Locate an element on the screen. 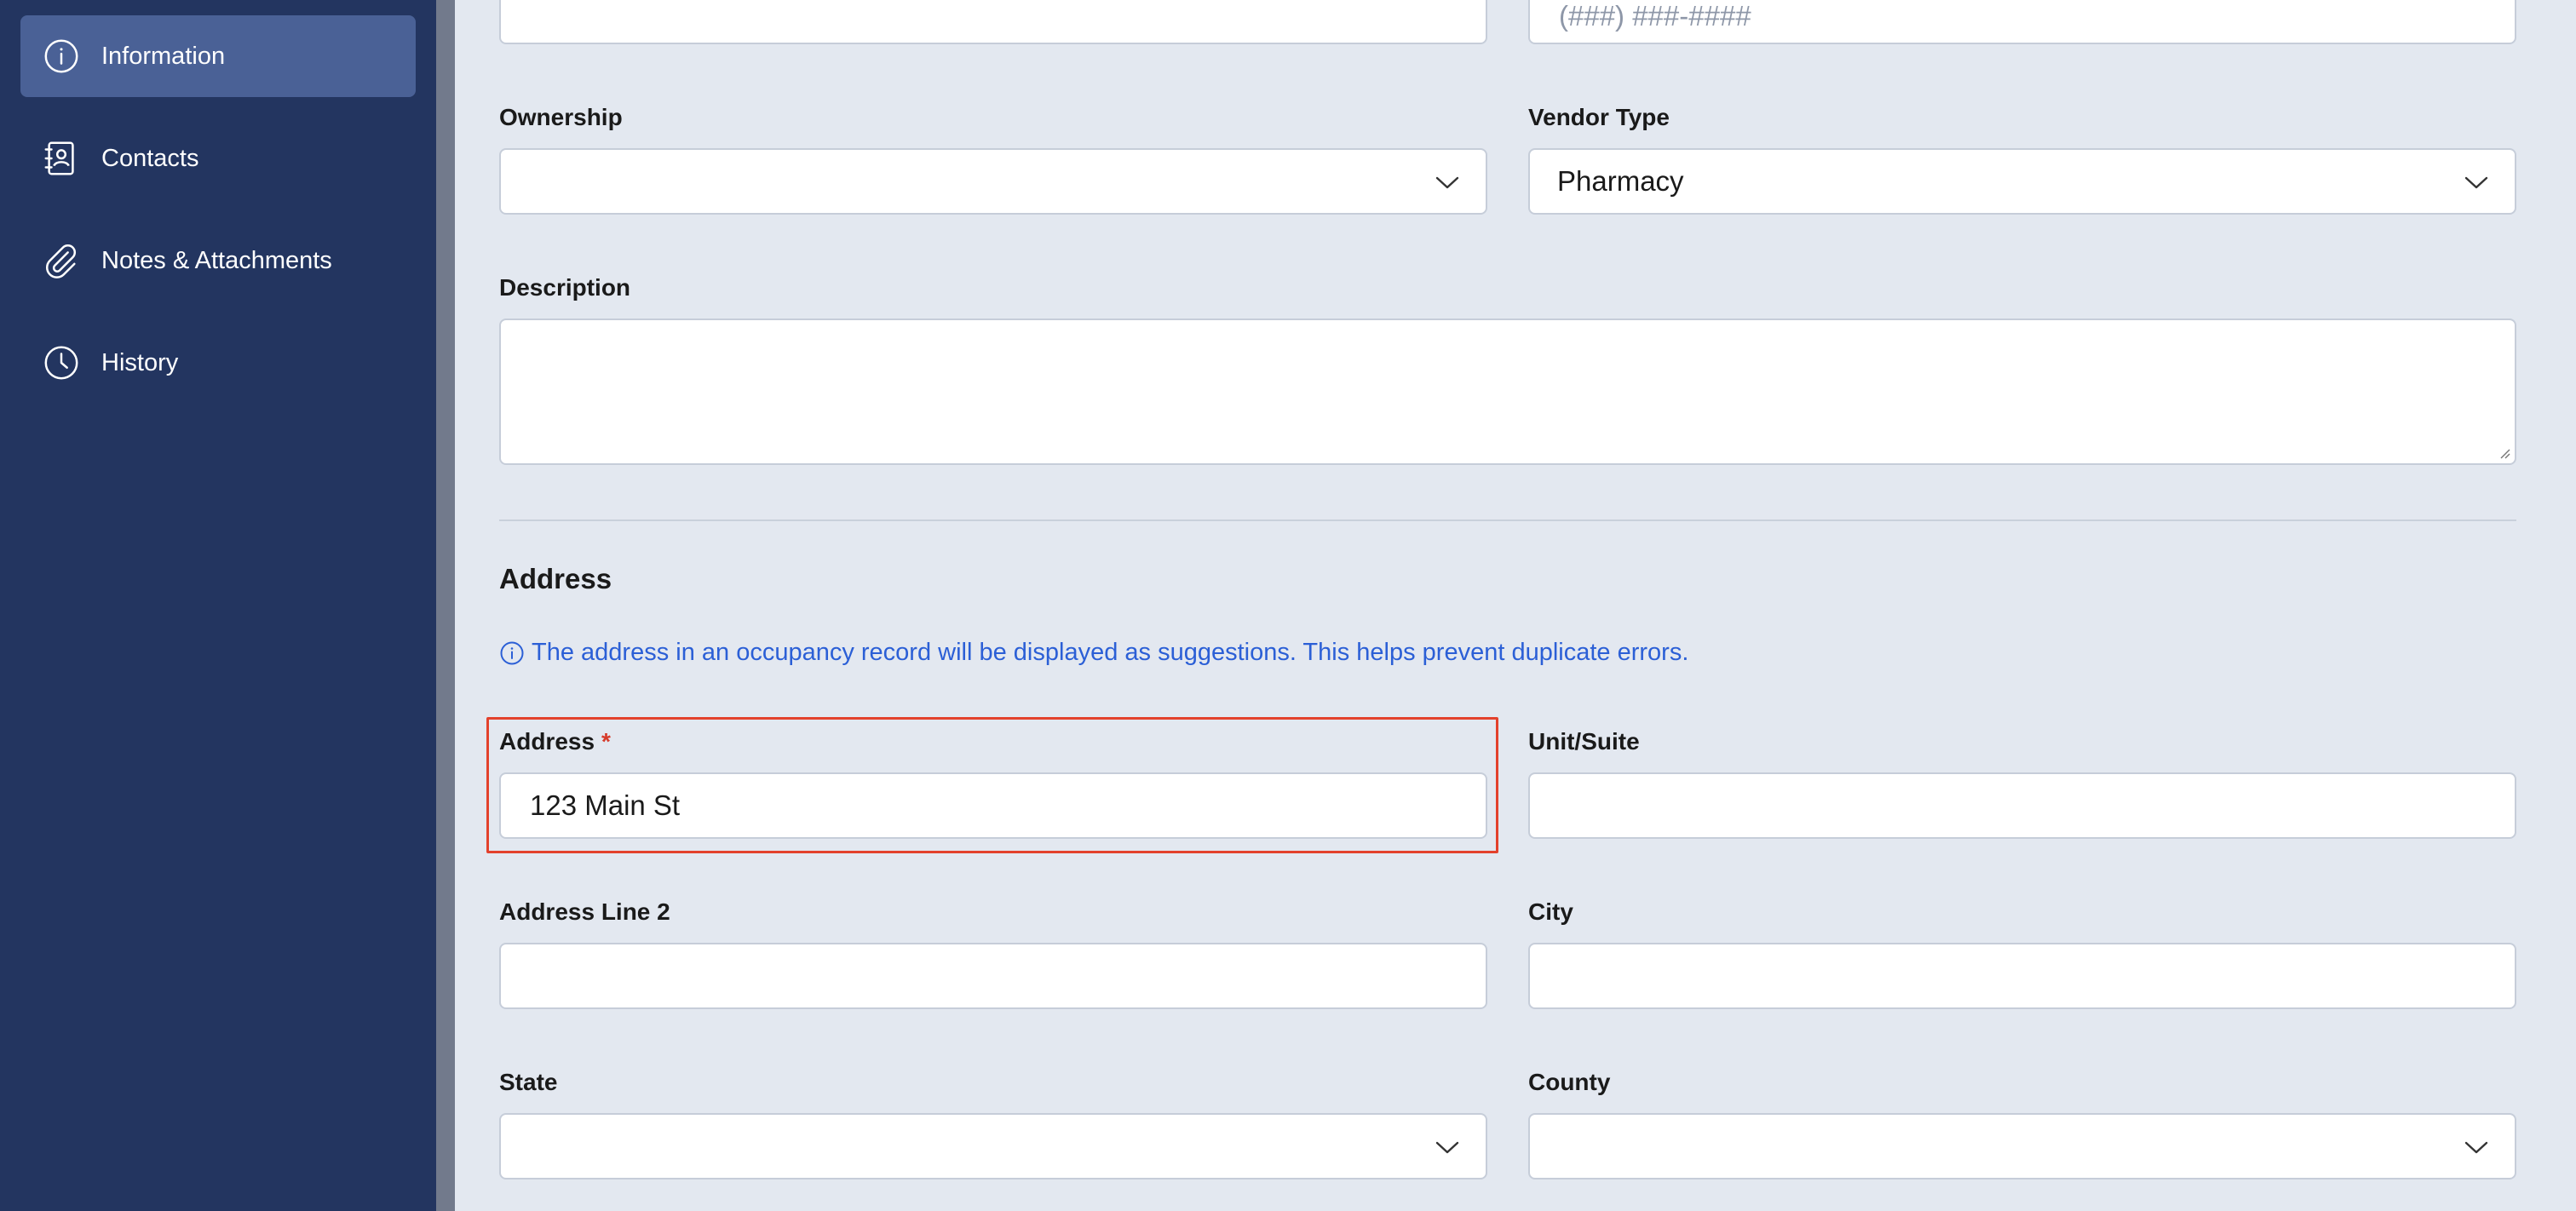 This screenshot has height=1211, width=2576. county-select is located at coordinates (2022, 1146).